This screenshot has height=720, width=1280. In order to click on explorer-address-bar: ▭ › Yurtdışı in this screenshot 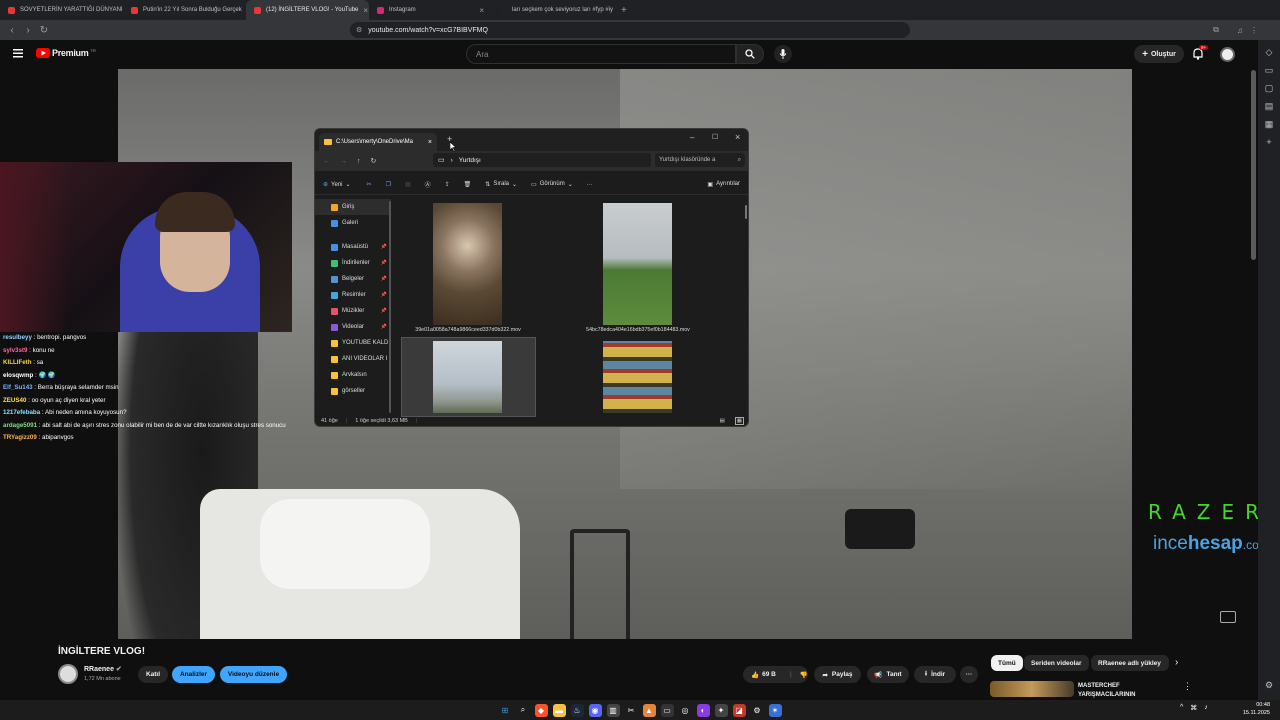, I will do `click(542, 160)`.